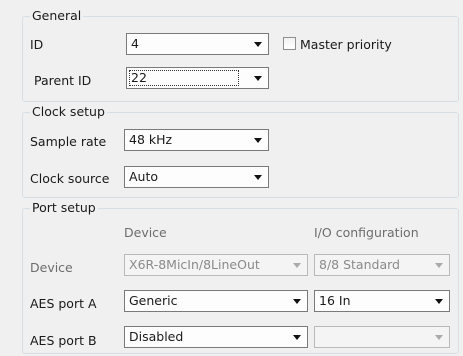 The image size is (463, 356). I want to click on device-select: X6R-8MicIn/8LineOut, so click(216, 265).